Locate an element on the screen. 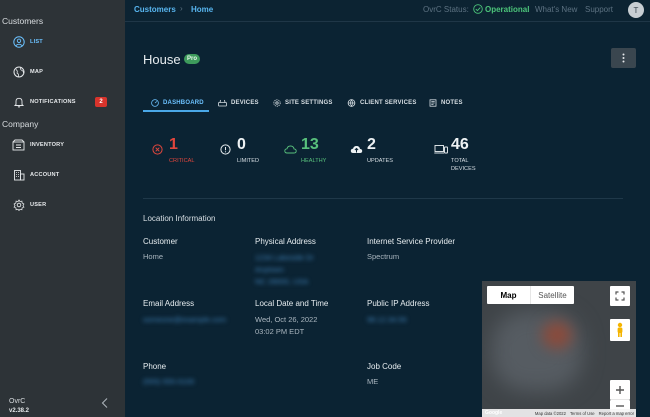 The image size is (650, 417). support-link: Support is located at coordinates (599, 9).